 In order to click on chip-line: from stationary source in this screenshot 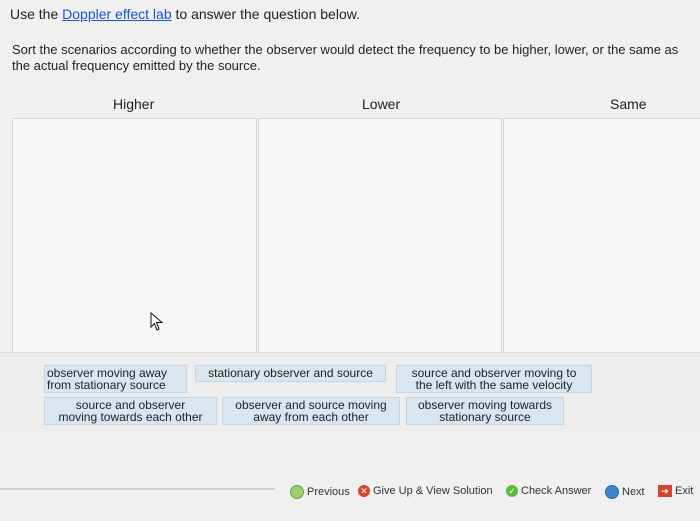, I will do `click(106, 385)`.